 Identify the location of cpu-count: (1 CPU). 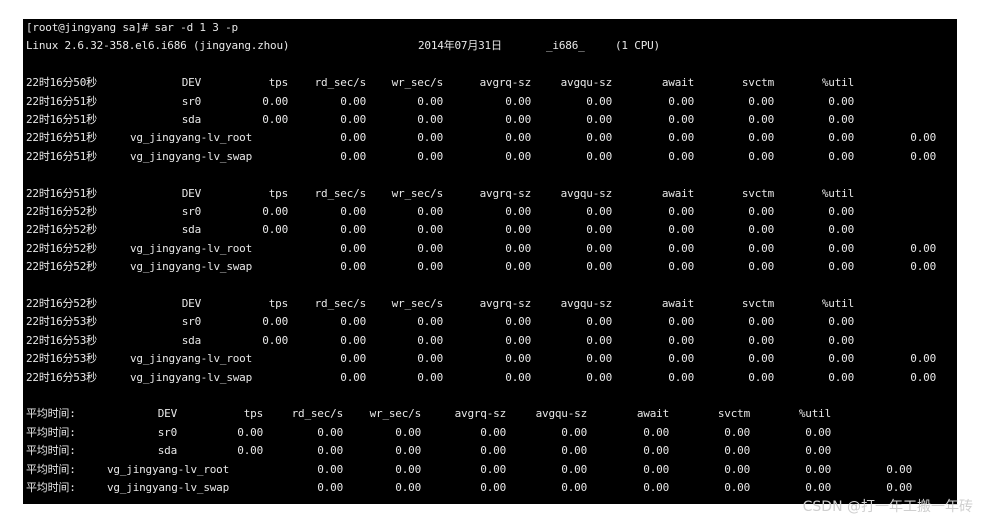
(637, 46).